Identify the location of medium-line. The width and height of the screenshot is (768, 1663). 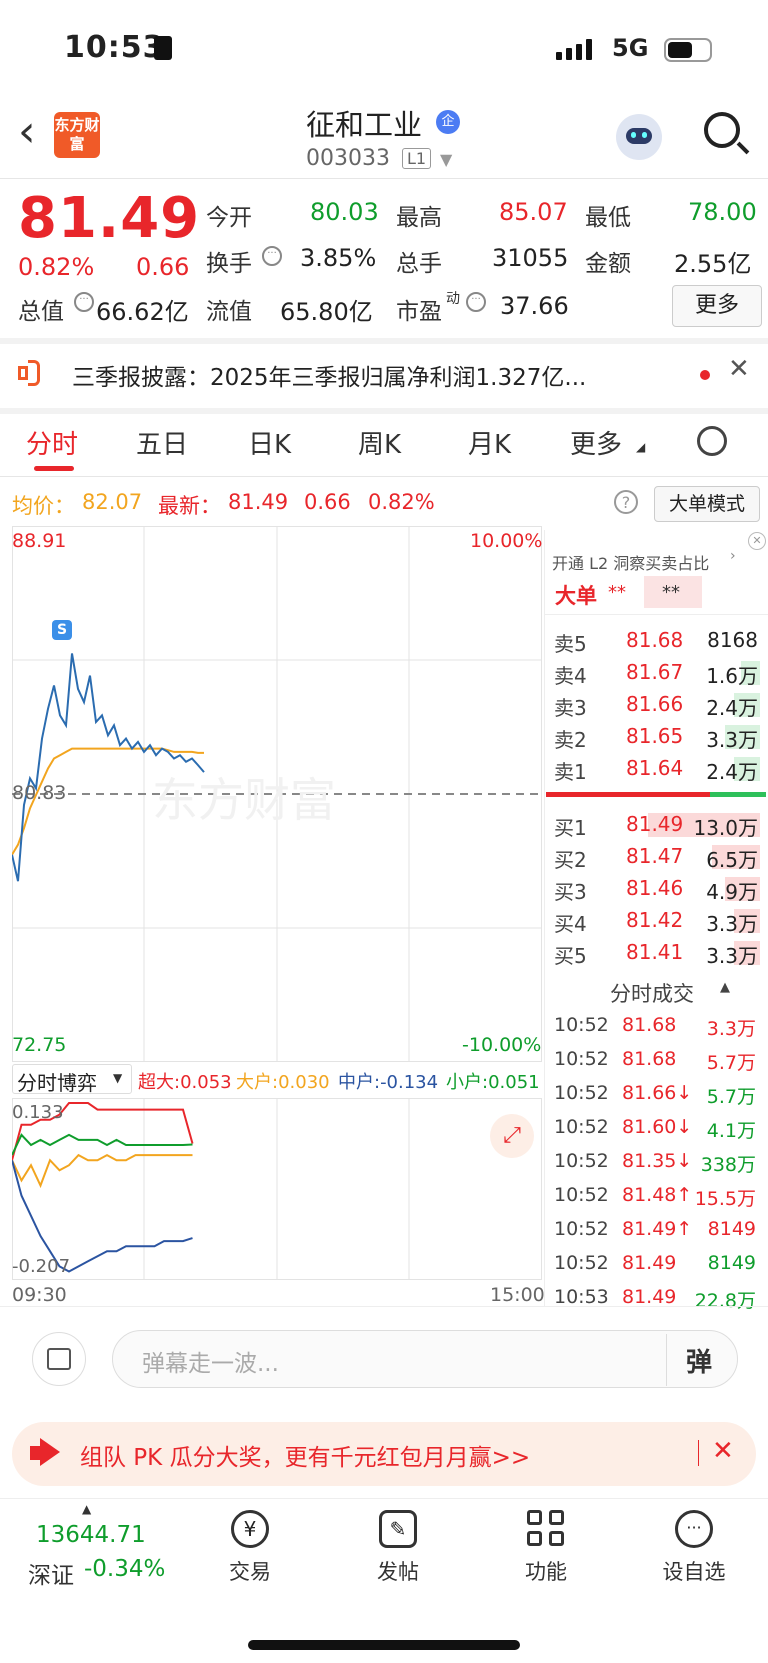
(102, 1216).